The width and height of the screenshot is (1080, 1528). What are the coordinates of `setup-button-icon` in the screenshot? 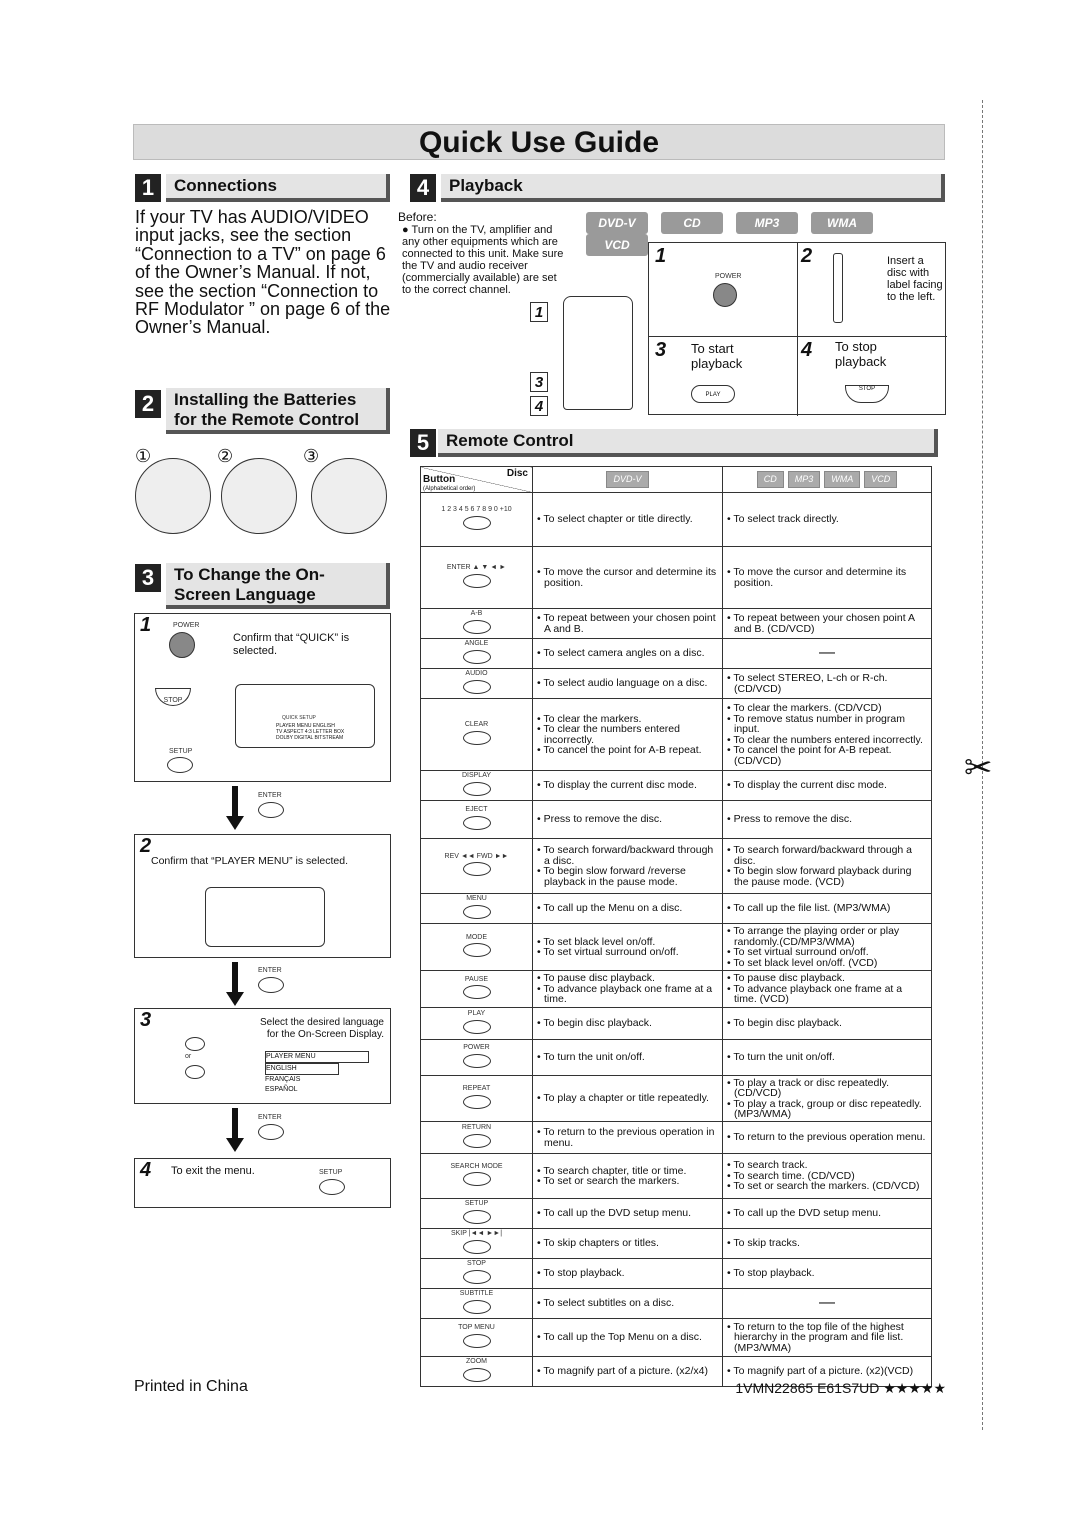 It's located at (180, 765).